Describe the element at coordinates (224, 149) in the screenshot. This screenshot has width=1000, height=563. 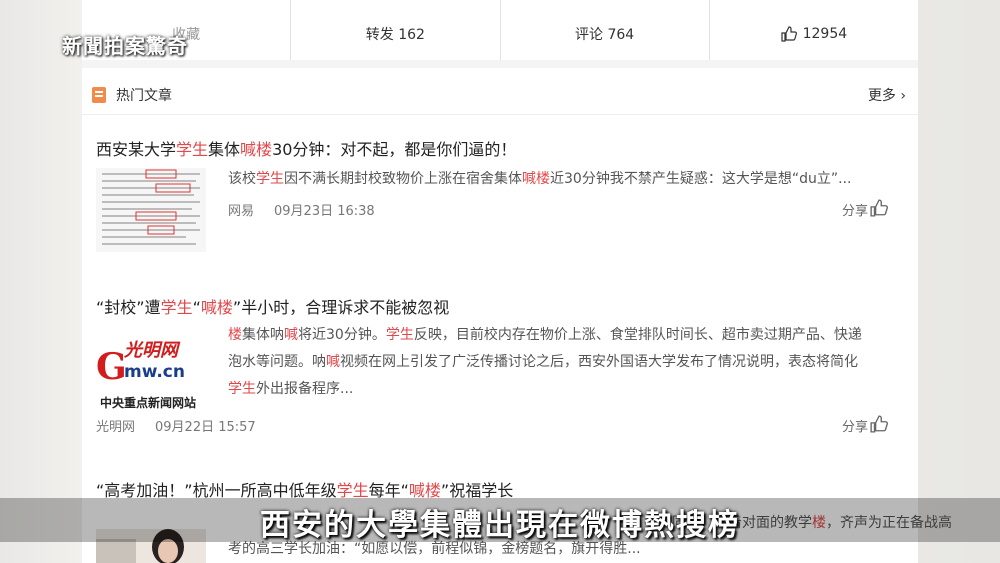
I see `title-text: 集体` at that location.